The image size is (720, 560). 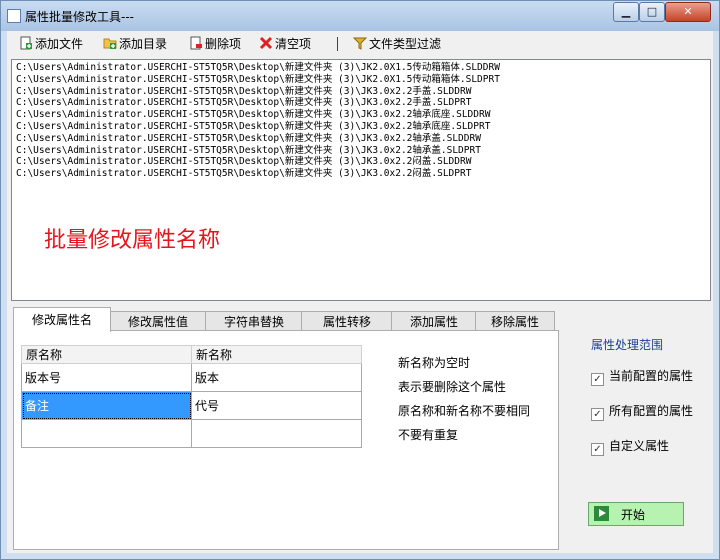 What do you see at coordinates (106, 377) in the screenshot?
I see `old-name-cell: 版本号` at bounding box center [106, 377].